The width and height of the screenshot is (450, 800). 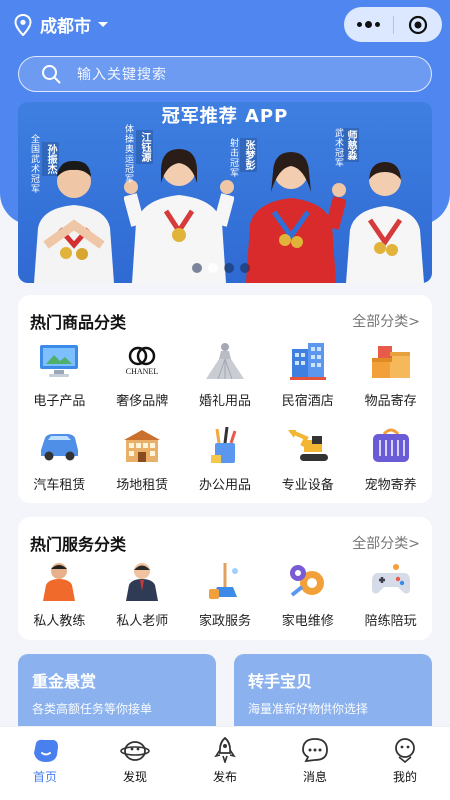 What do you see at coordinates (65, 27) in the screenshot?
I see `city-name: 成都市` at bounding box center [65, 27].